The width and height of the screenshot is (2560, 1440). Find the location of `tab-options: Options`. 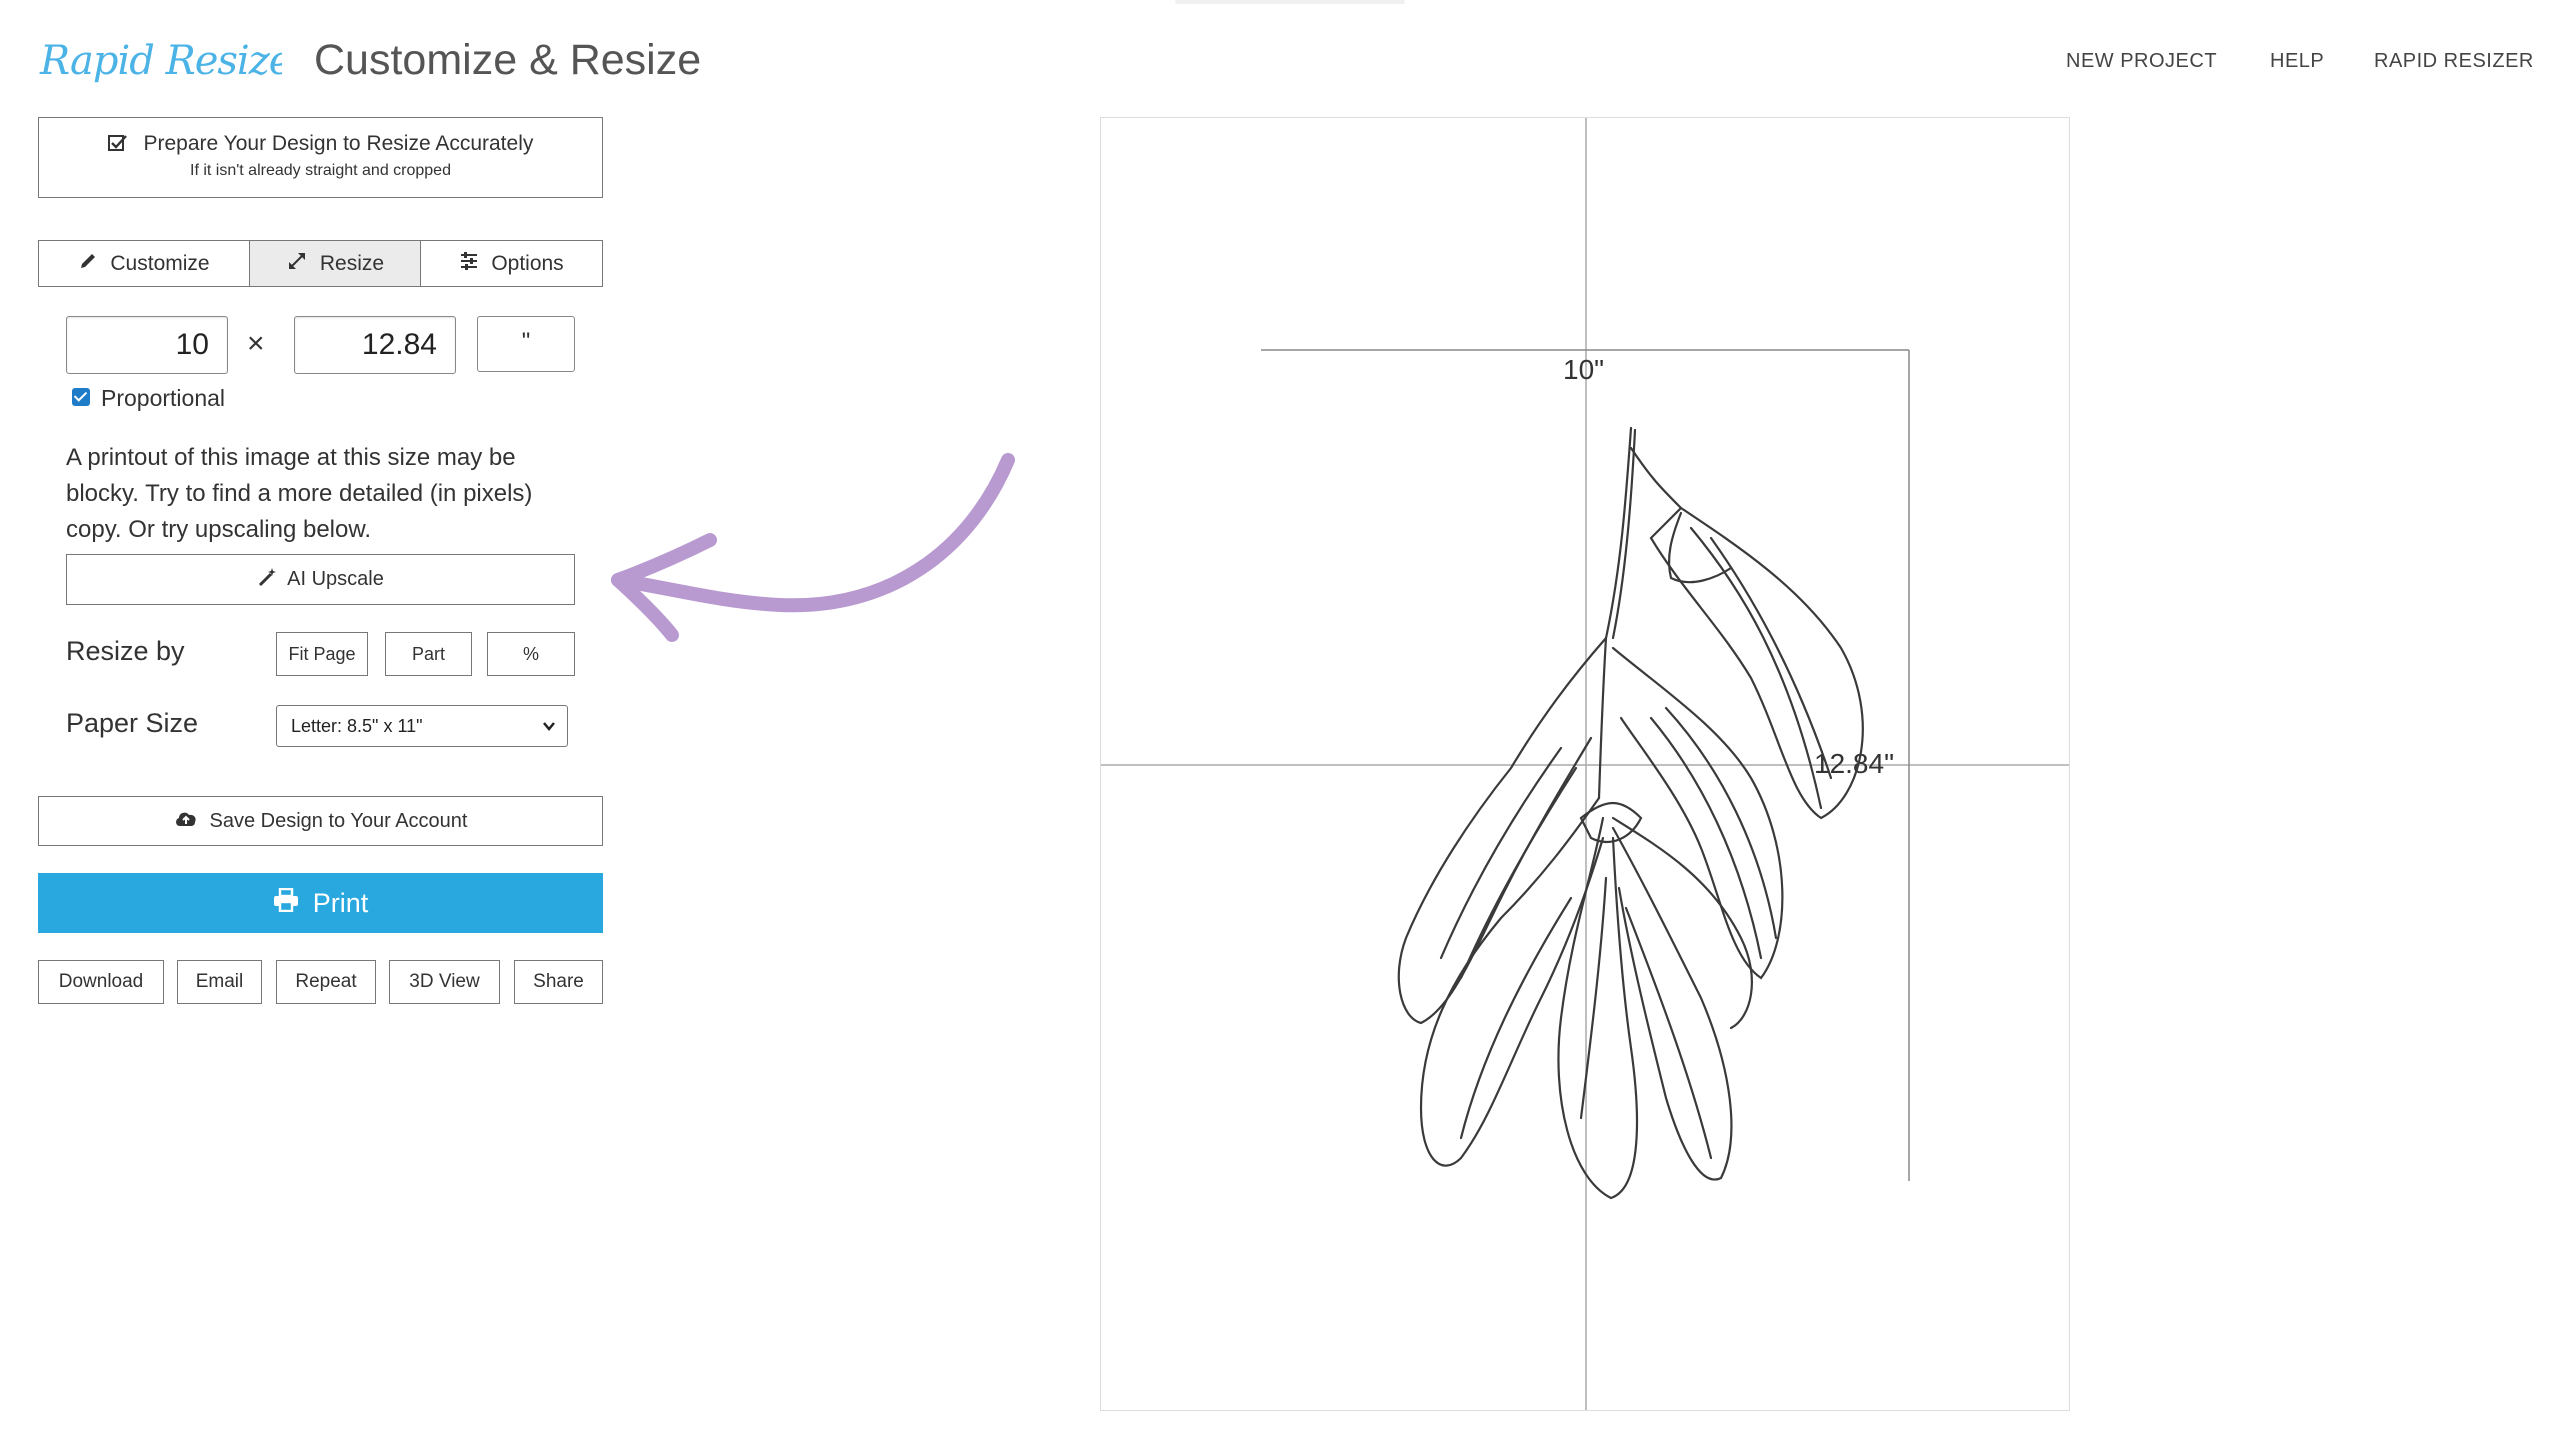

tab-options: Options is located at coordinates (511, 263).